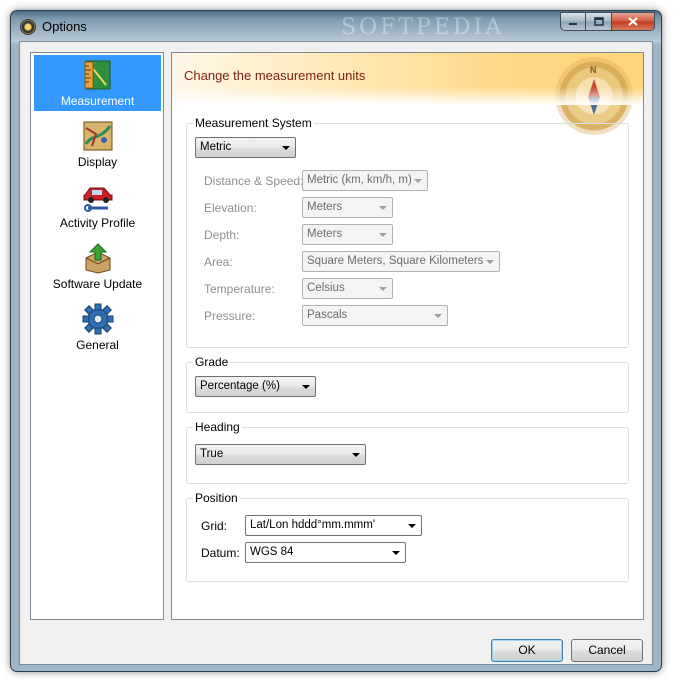 Image resolution: width=682 pixels, height=690 pixels. I want to click on depth-label: Depth:, so click(222, 235).